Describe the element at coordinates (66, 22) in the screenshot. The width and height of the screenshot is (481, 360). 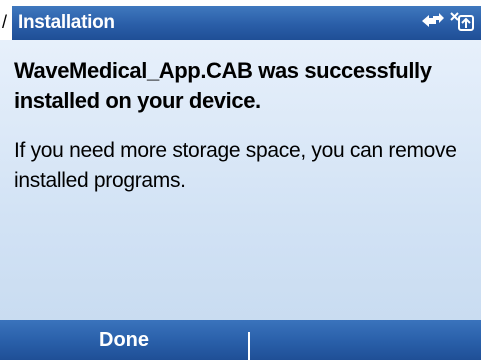
I see `window-title: Installation` at that location.